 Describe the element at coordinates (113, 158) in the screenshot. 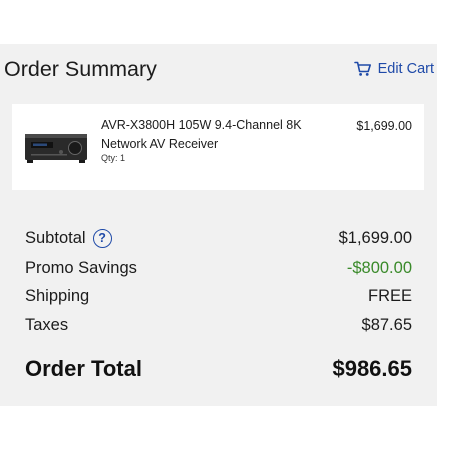

I see `item-quantity: Qty: 1` at that location.